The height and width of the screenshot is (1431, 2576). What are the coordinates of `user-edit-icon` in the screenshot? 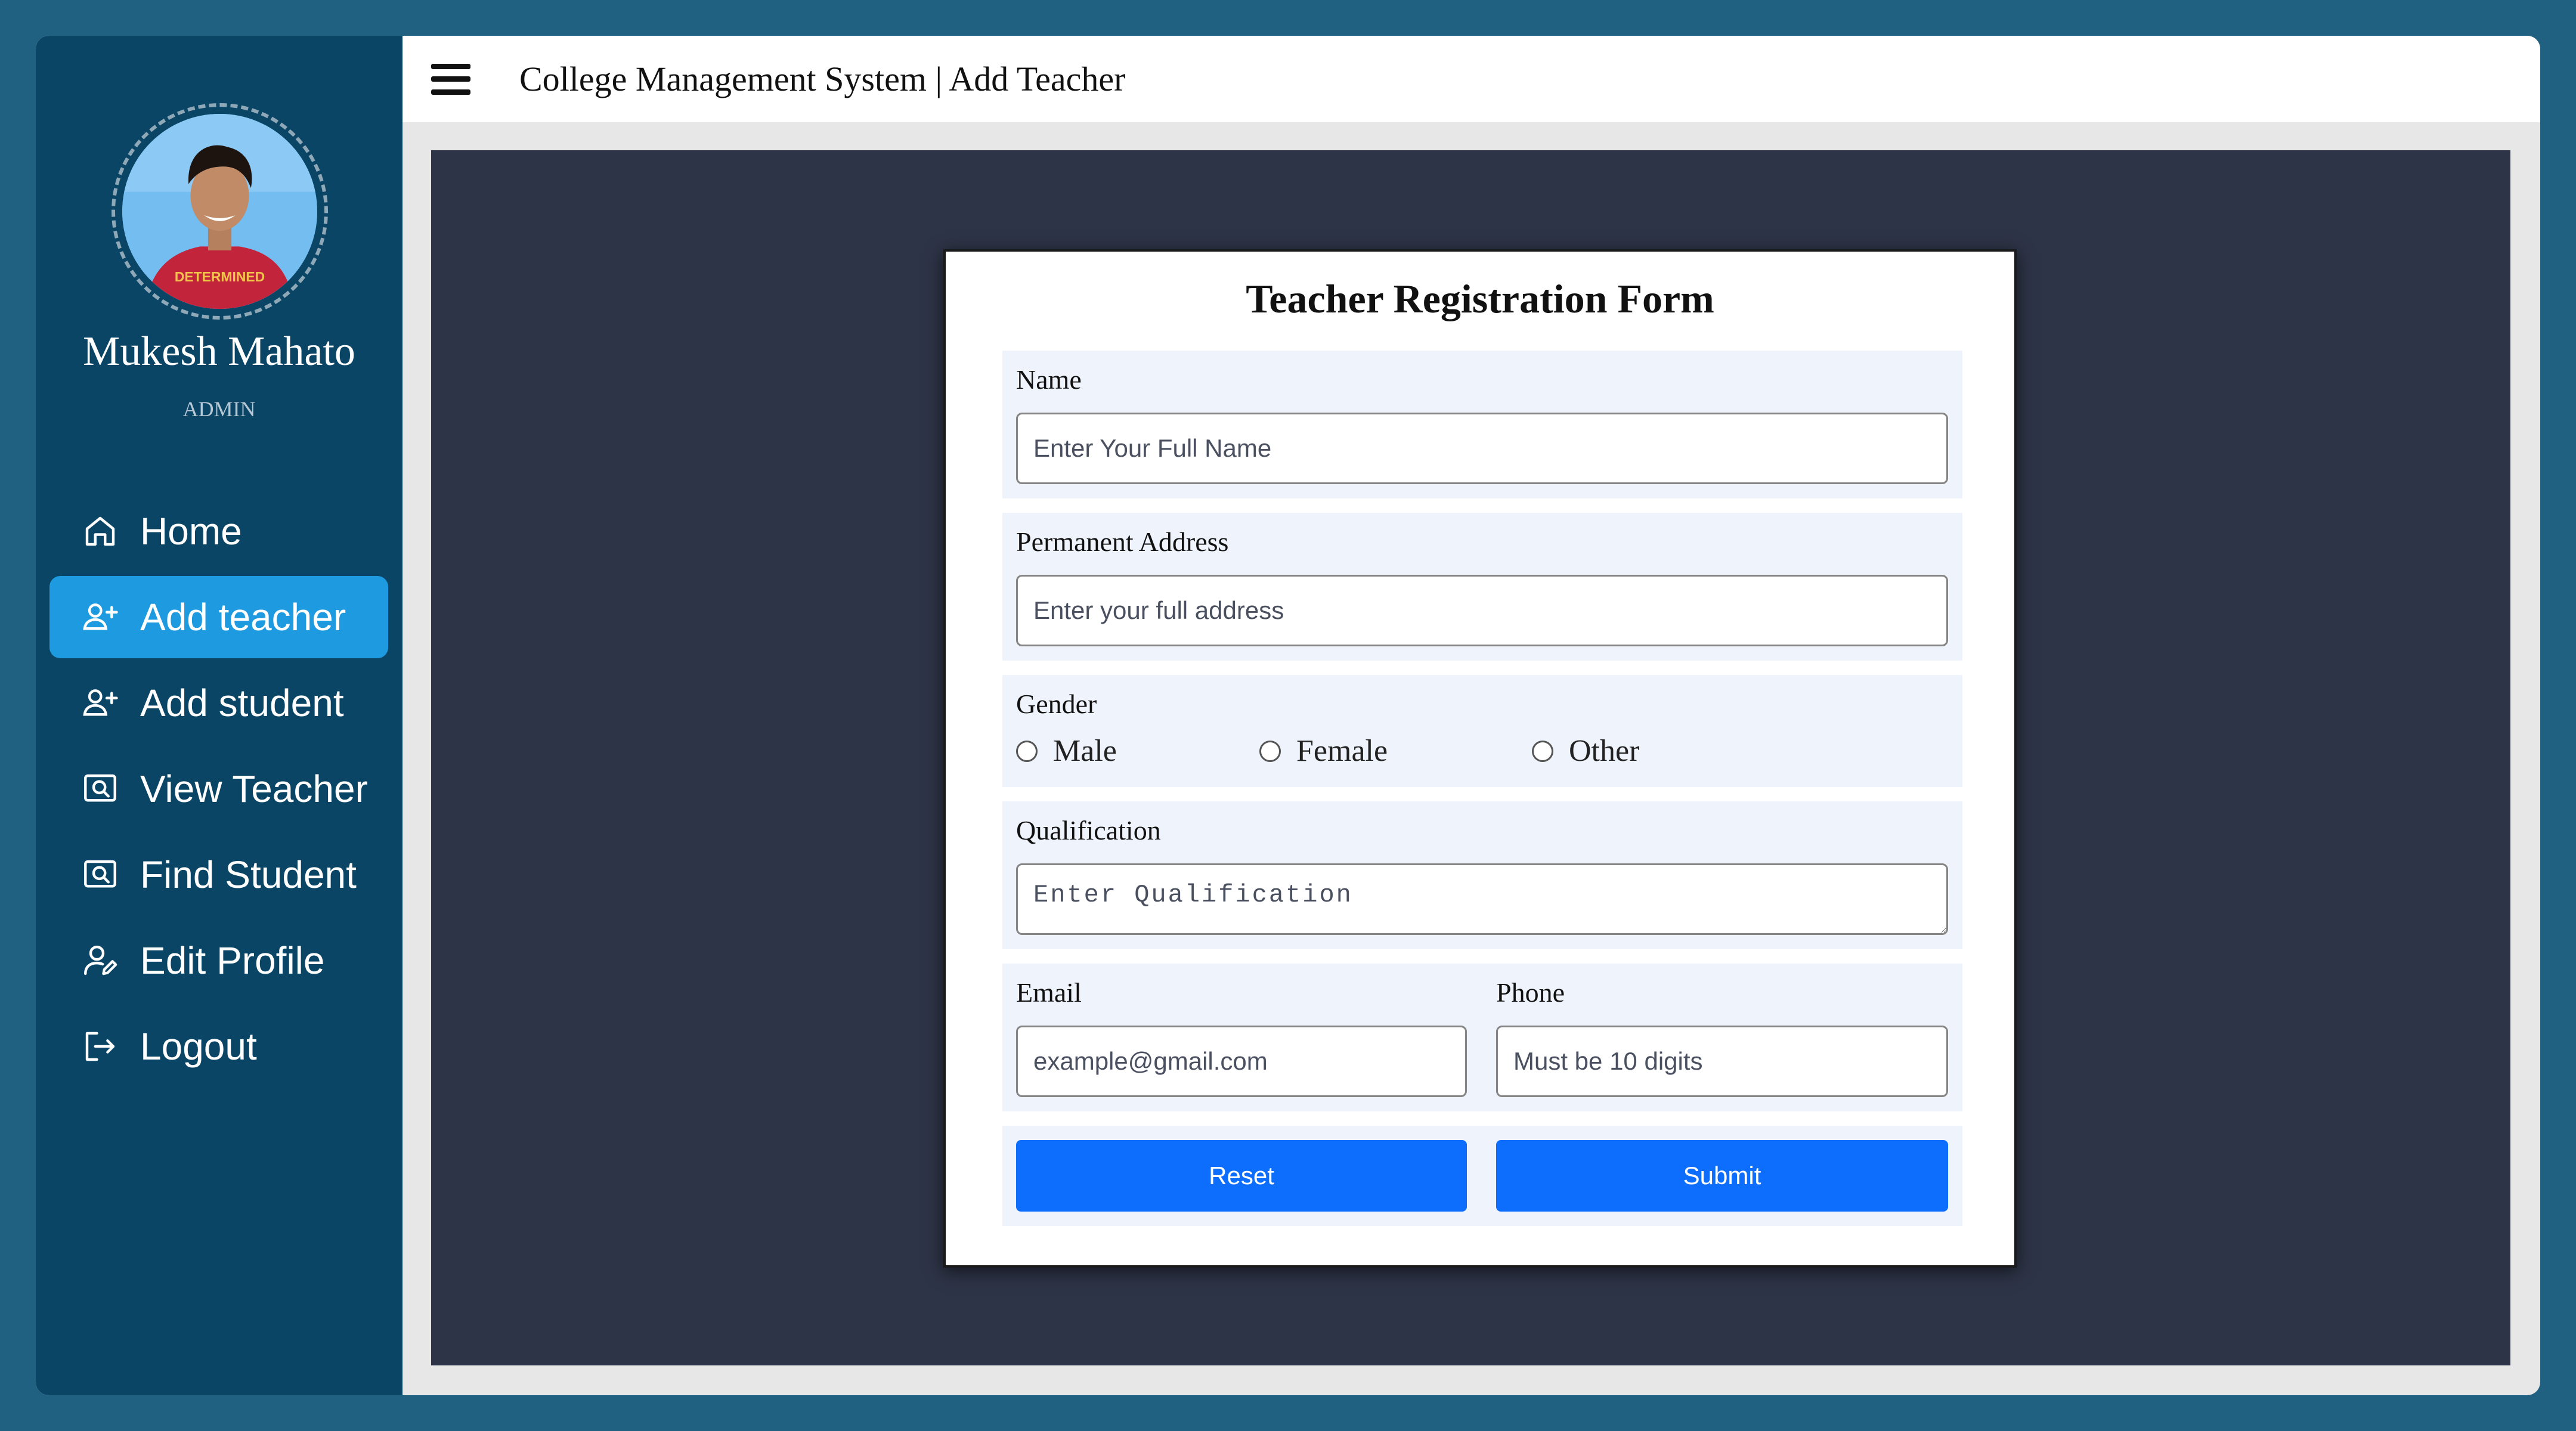 It's located at (100, 960).